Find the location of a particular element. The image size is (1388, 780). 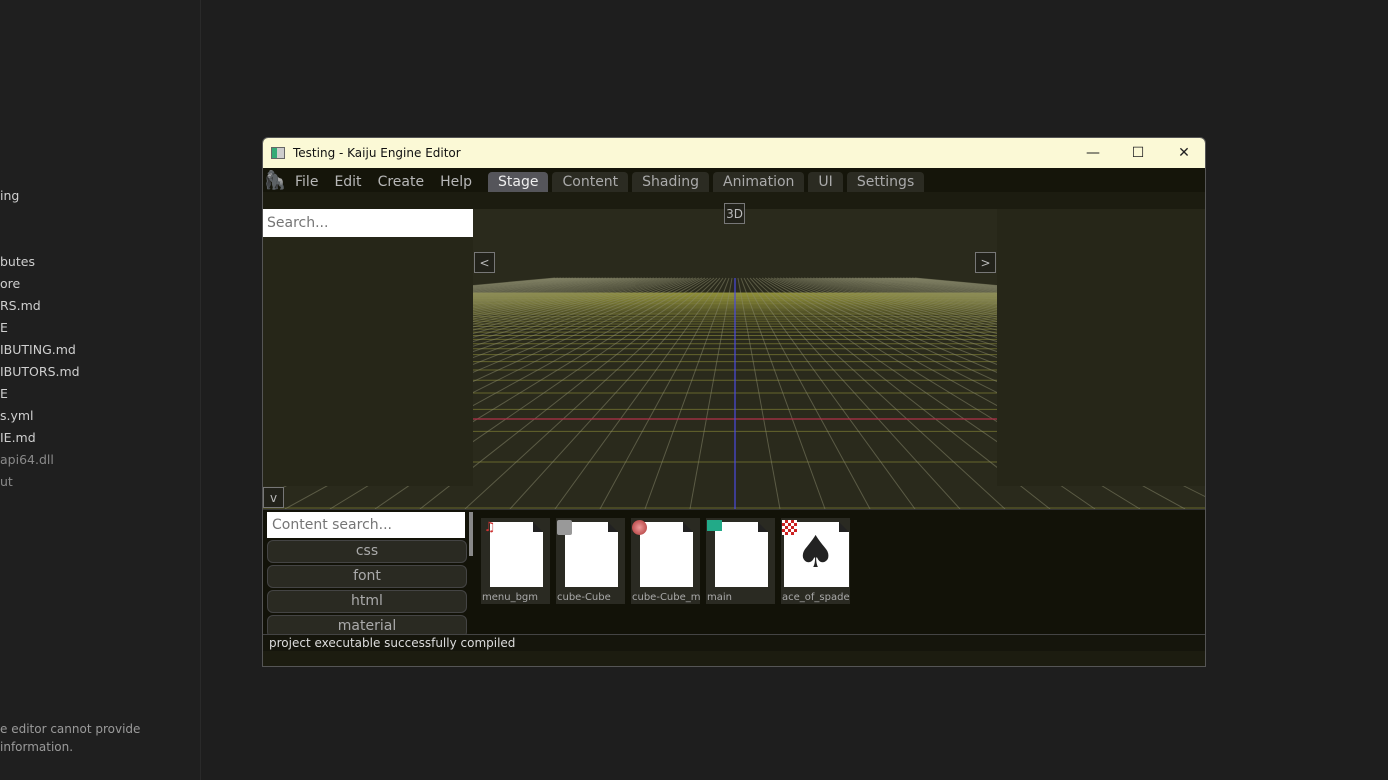

file-item: butes is located at coordinates (17, 261).